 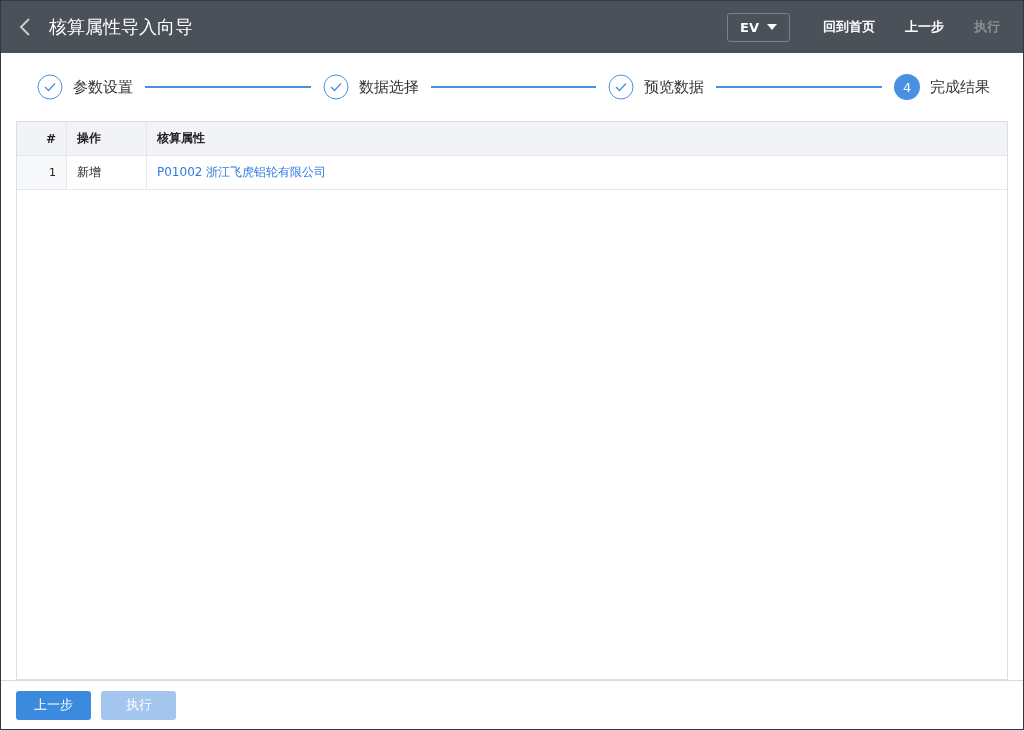 What do you see at coordinates (674, 87) in the screenshot?
I see `step-label: 预览数据` at bounding box center [674, 87].